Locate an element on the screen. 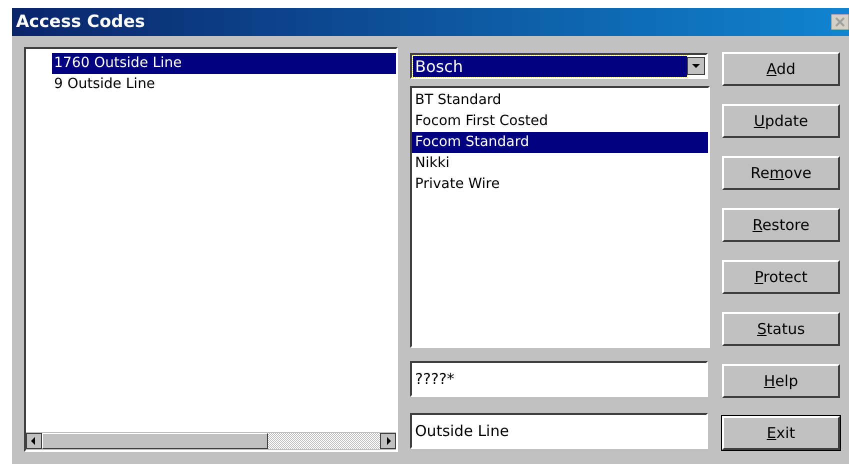 This screenshot has height=464, width=849. action-button: Exit is located at coordinates (781, 433).